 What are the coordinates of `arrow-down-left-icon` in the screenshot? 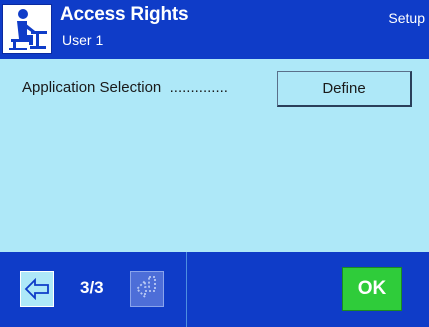 It's located at (145, 288).